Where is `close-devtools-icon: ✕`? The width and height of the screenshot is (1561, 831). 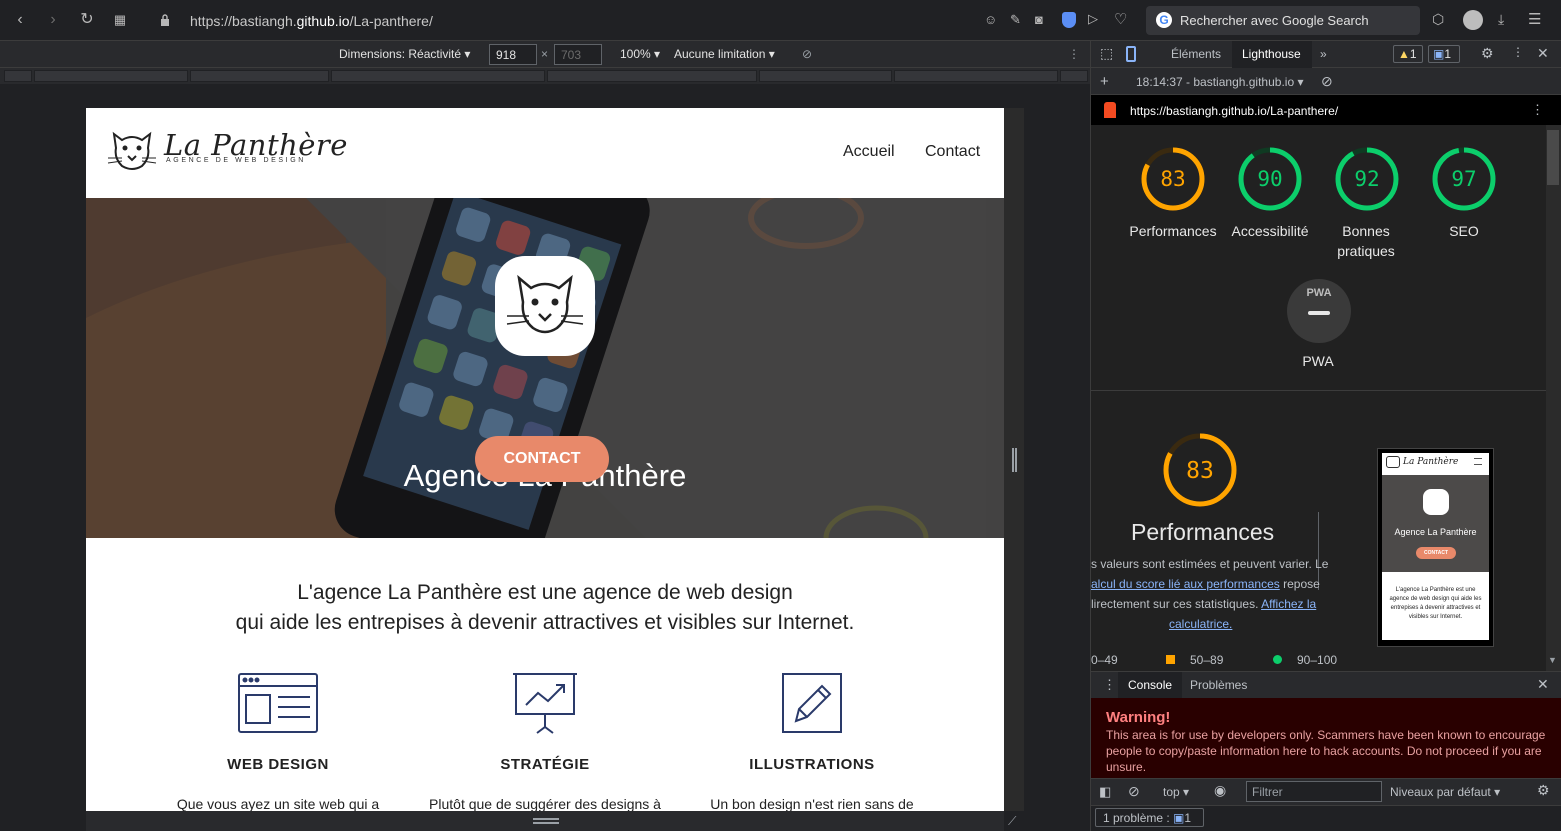
close-devtools-icon: ✕ is located at coordinates (1543, 53).